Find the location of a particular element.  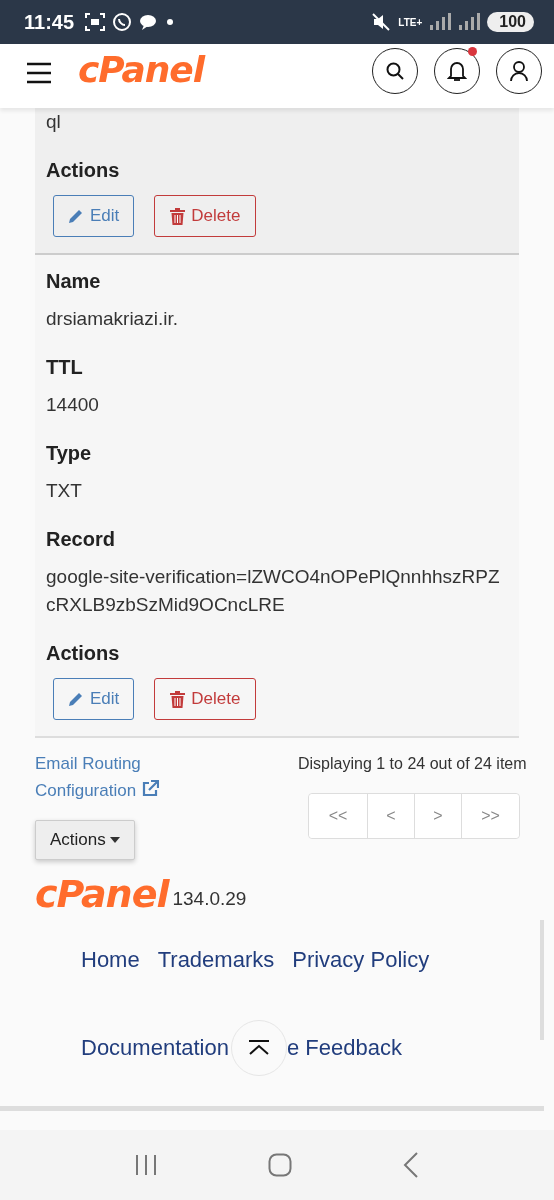

network-label: LTE+ is located at coordinates (410, 22).